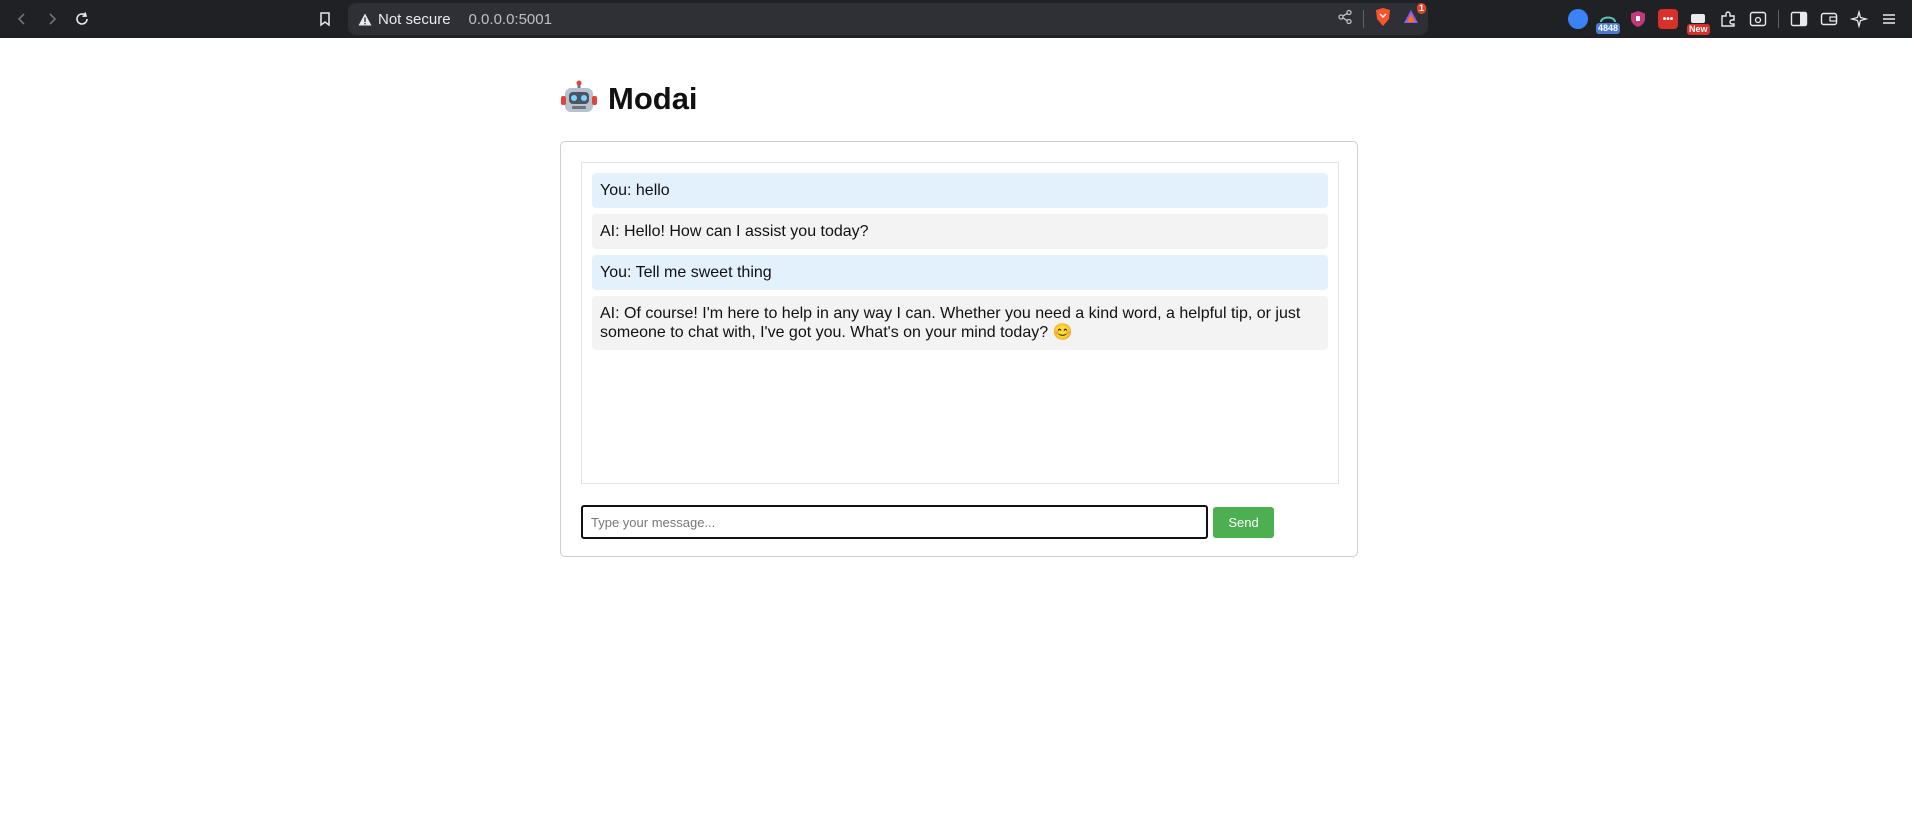 The image size is (1912, 832). What do you see at coordinates (960, 272) in the screenshot?
I see `user-message: You: Tell me sweet thing` at bounding box center [960, 272].